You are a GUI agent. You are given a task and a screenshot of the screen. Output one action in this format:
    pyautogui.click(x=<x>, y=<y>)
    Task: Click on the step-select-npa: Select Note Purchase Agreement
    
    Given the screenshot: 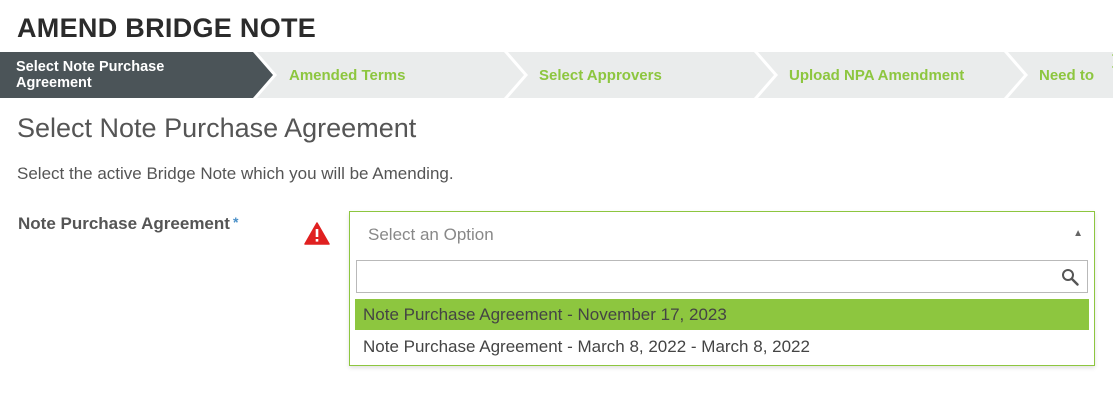 What is the action you would take?
    pyautogui.click(x=106, y=75)
    